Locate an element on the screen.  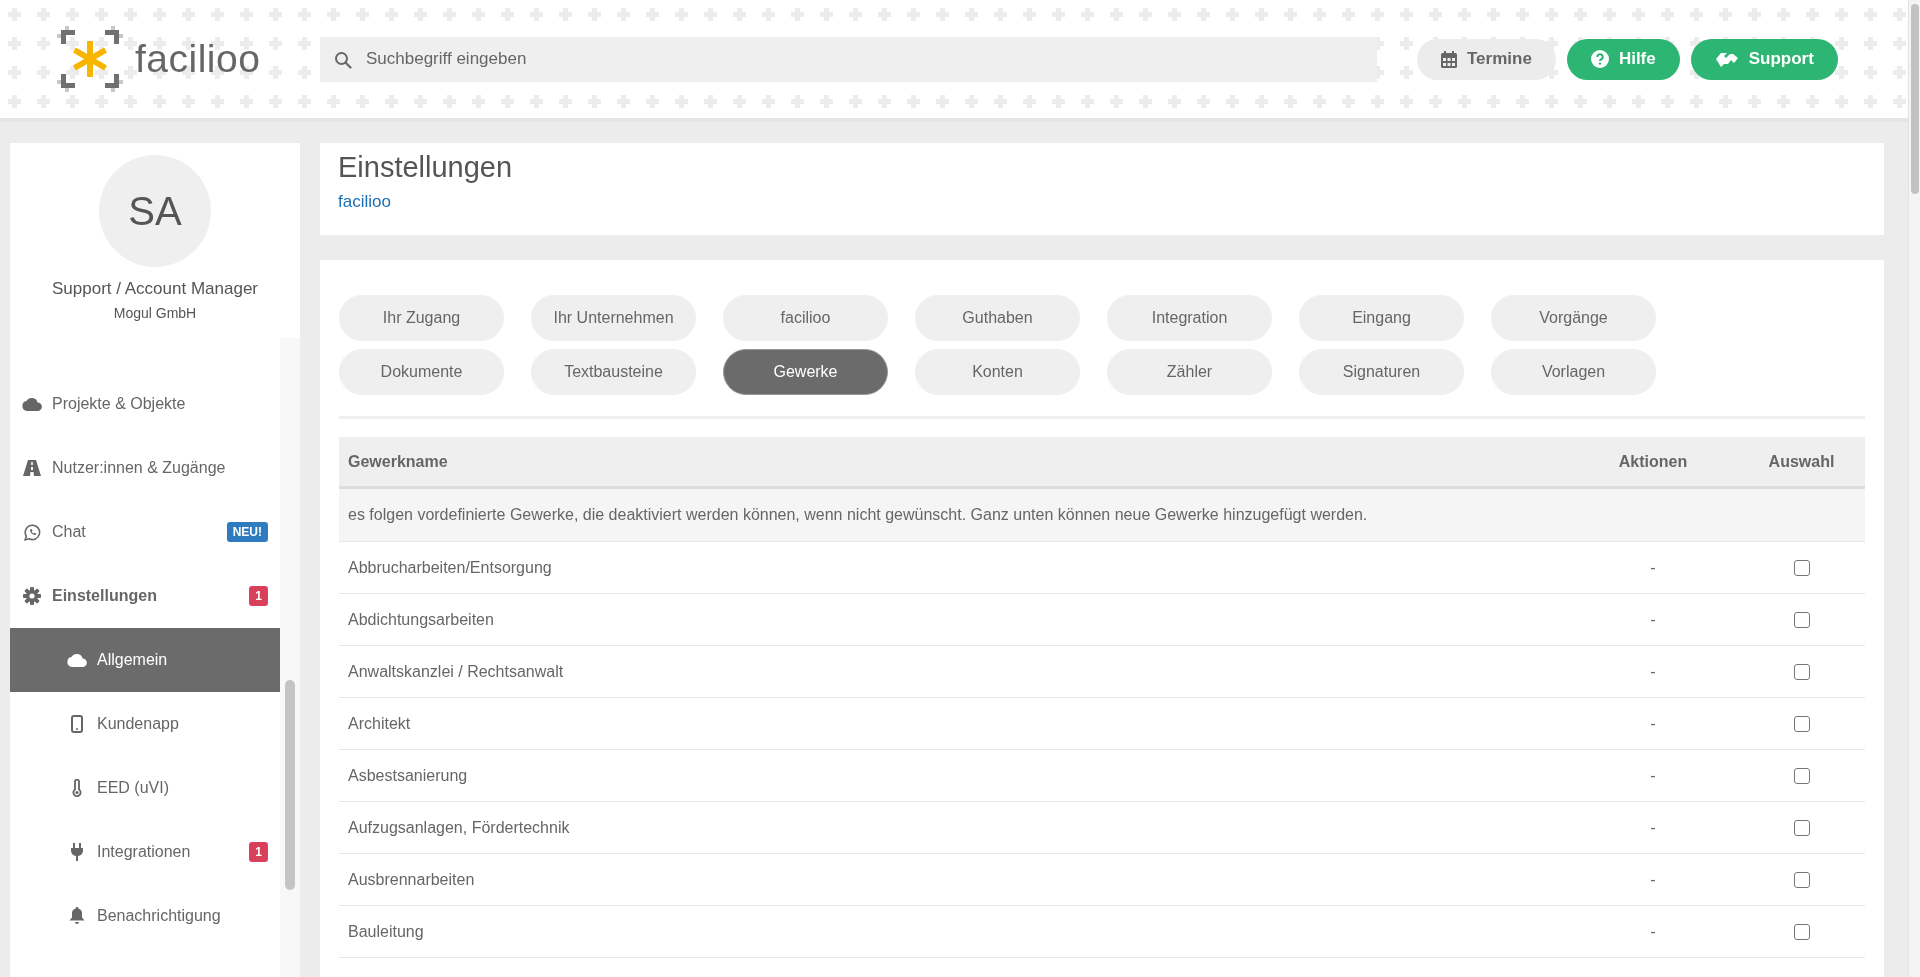
new-badge: NEU! is located at coordinates (247, 532).